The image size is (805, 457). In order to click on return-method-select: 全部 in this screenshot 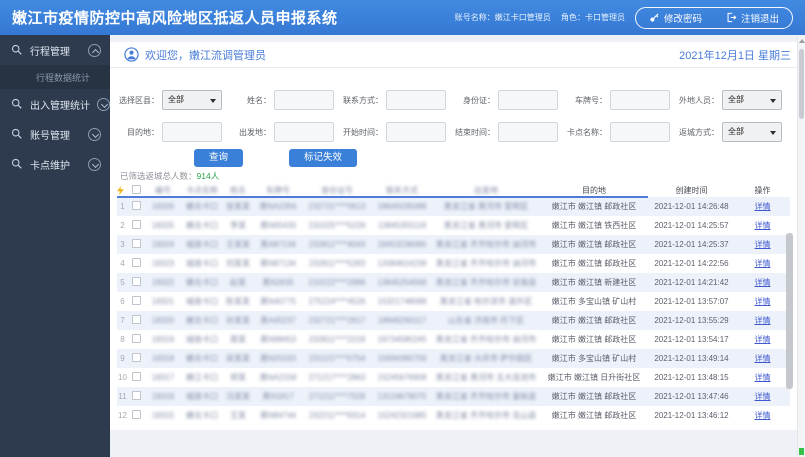, I will do `click(752, 132)`.